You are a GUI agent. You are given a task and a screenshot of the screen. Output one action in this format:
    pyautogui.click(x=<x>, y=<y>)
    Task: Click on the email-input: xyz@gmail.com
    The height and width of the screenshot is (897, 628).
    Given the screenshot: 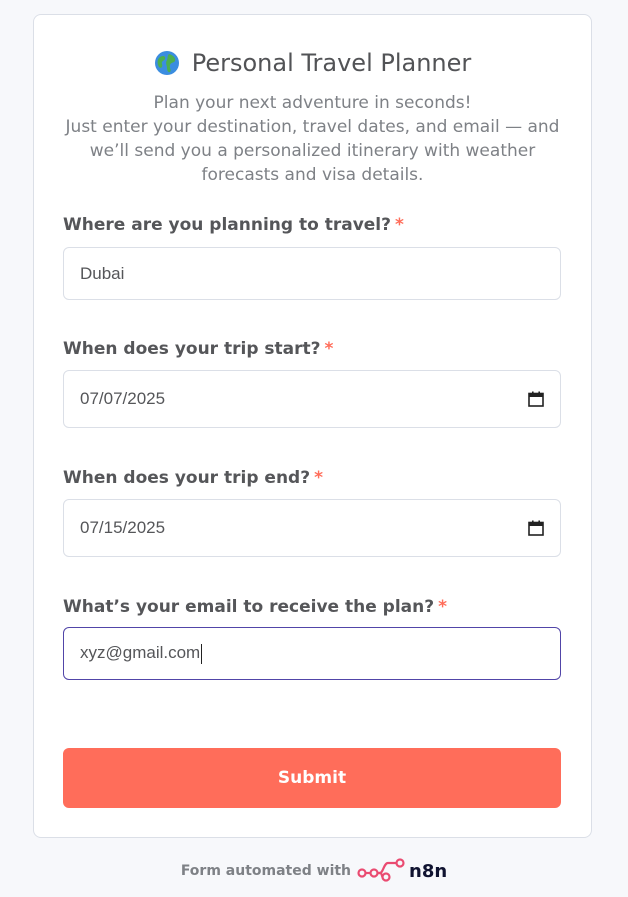 What is the action you would take?
    pyautogui.click(x=312, y=653)
    